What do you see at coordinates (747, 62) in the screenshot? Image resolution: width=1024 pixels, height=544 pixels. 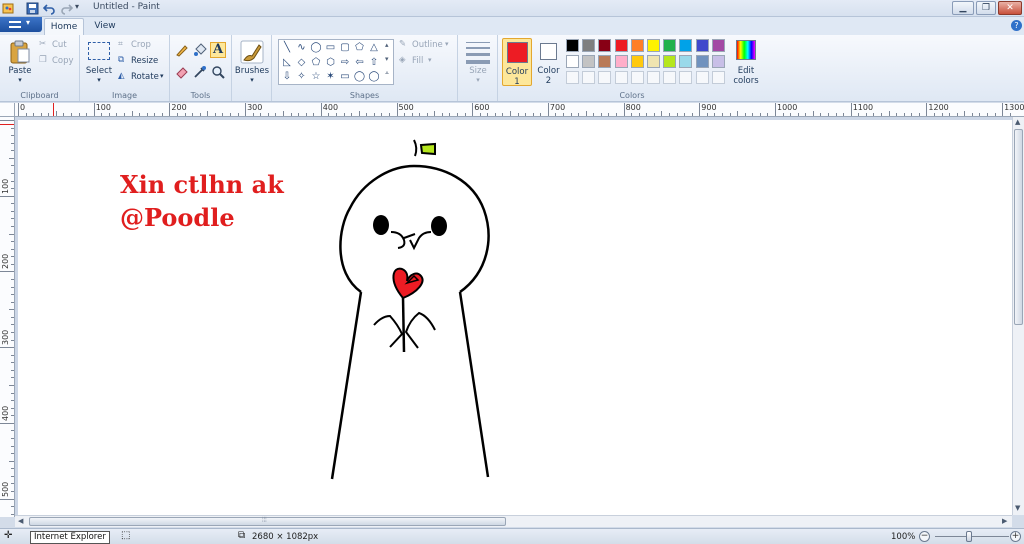 I see `edit-colors-button: Edit colors` at bounding box center [747, 62].